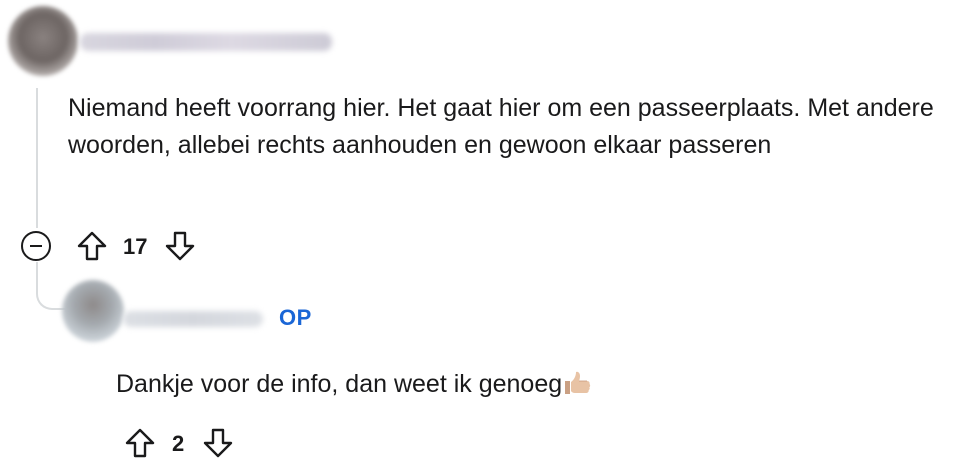 This screenshot has height=476, width=980. I want to click on vote-count: 2, so click(178, 443).